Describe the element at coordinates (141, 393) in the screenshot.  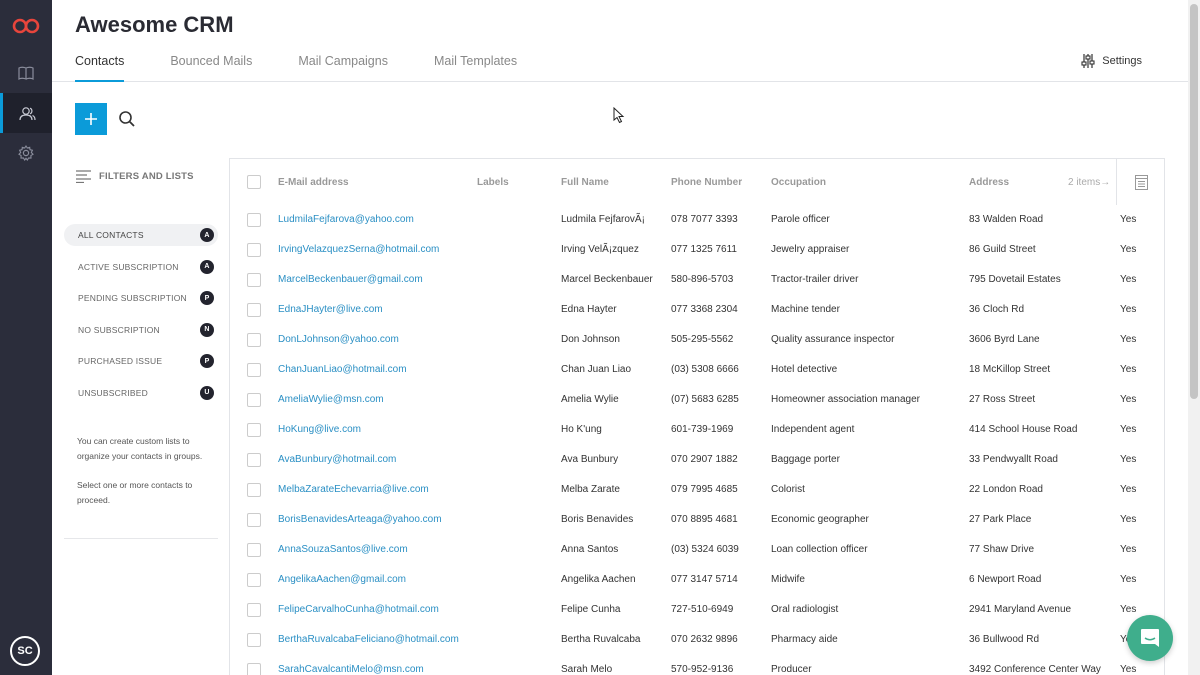
I see `filter-unsubscribed: UNSUBSCRIBED U` at that location.